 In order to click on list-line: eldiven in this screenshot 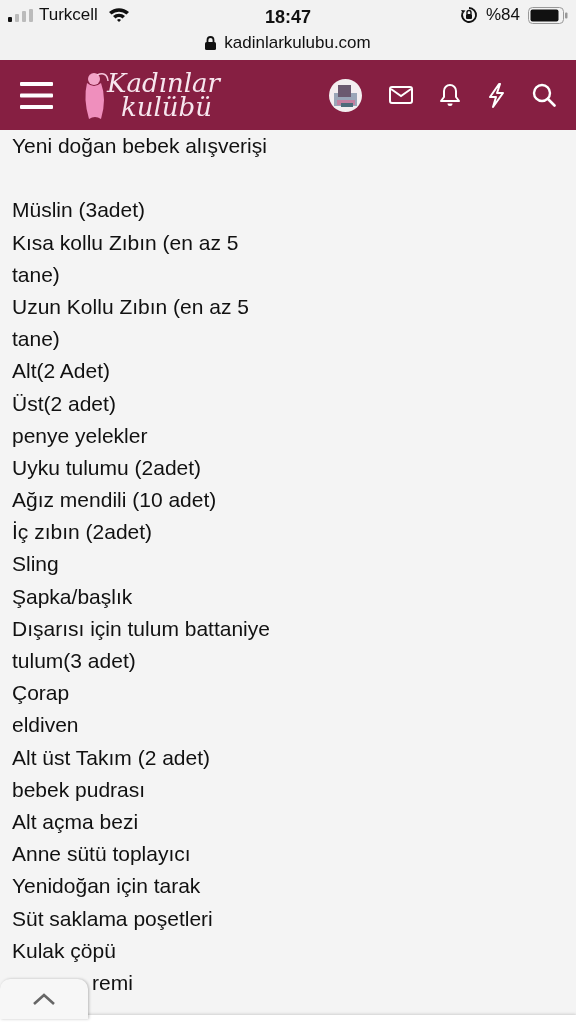, I will do `click(45, 725)`.